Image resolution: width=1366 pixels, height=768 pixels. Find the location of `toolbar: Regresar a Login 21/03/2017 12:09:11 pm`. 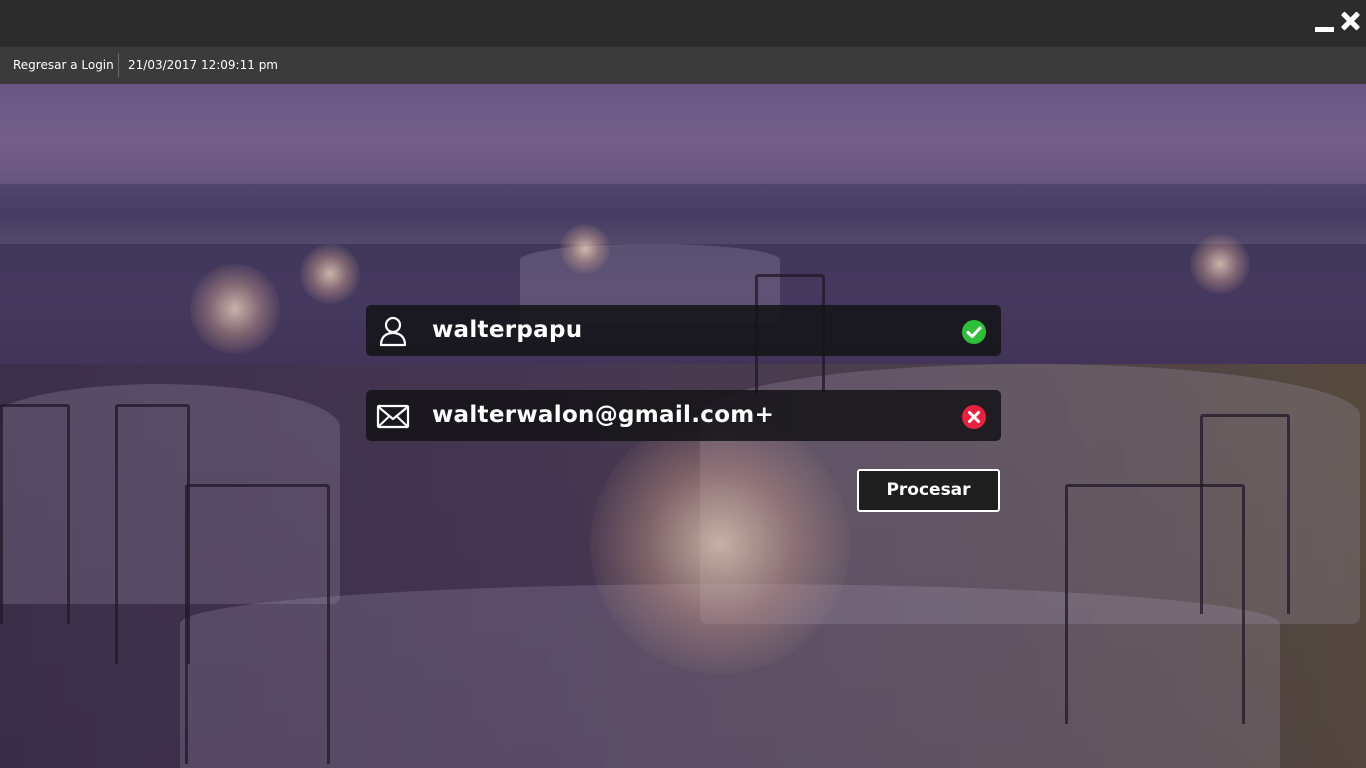

toolbar: Regresar a Login 21/03/2017 12:09:11 pm is located at coordinates (683, 65).